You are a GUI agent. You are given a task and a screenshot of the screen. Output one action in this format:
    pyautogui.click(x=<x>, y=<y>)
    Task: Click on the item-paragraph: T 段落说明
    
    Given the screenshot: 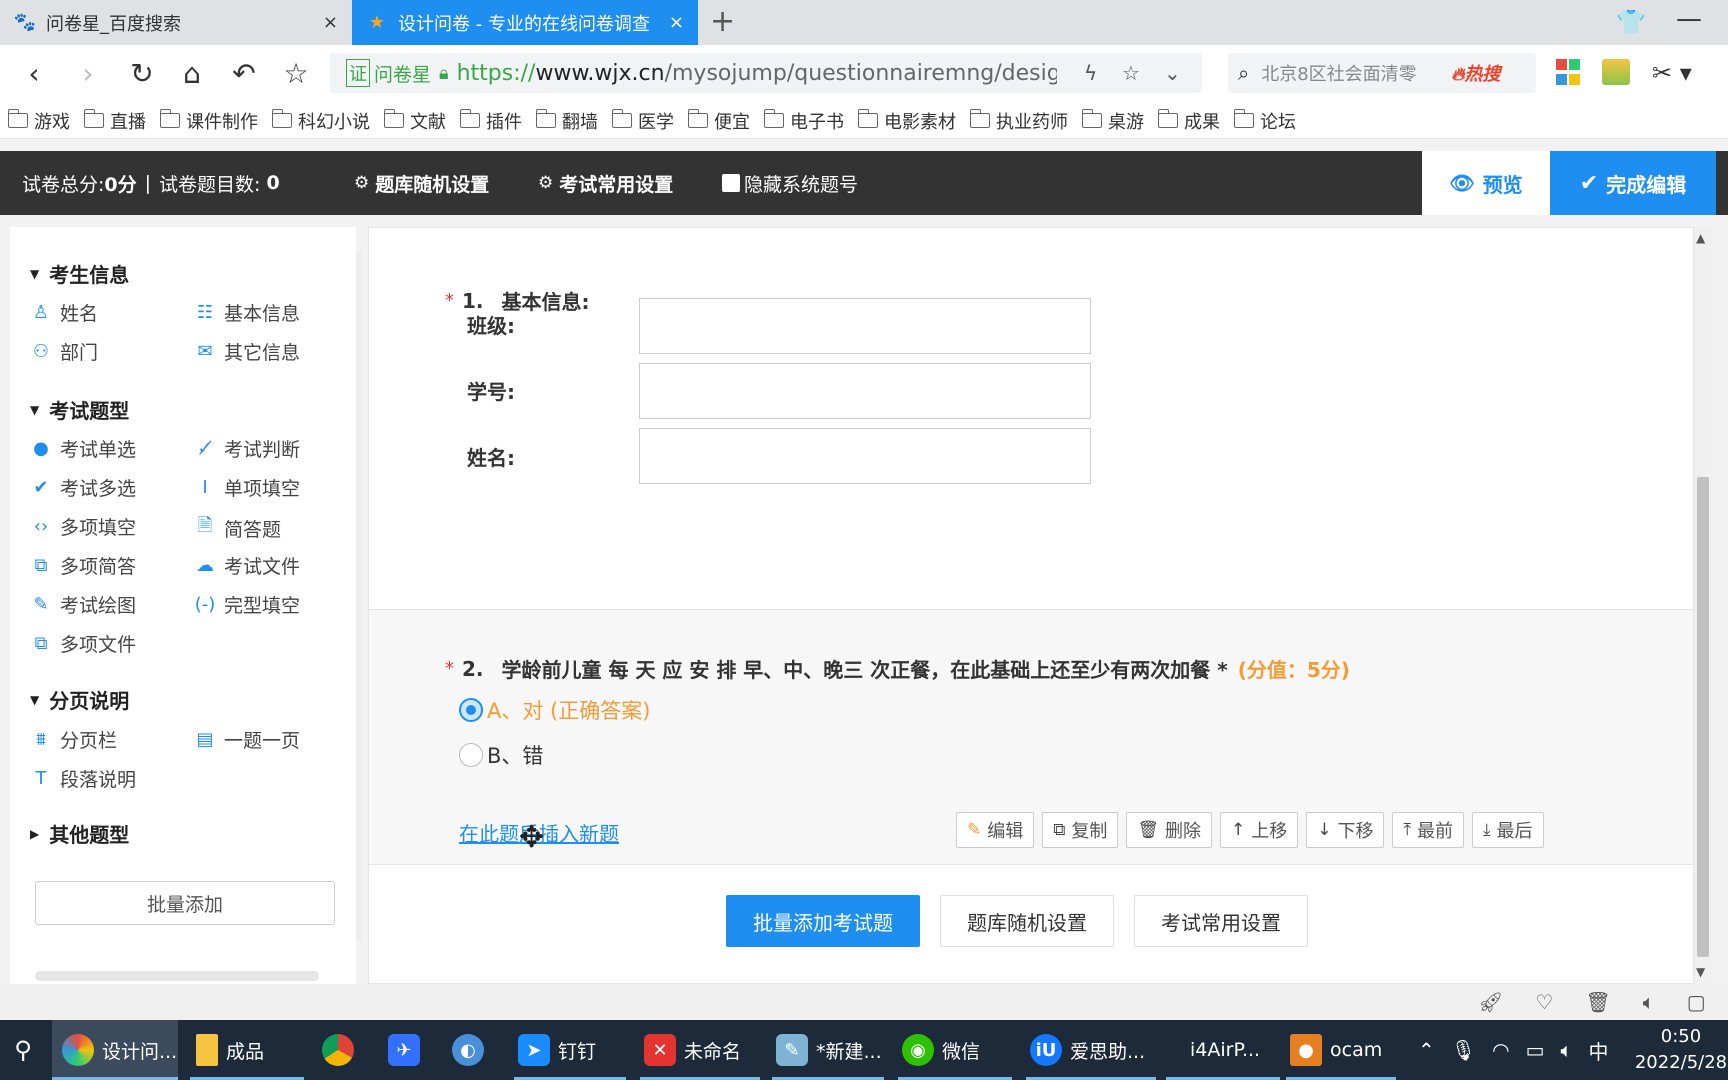 What is the action you would take?
    pyautogui.click(x=83, y=778)
    